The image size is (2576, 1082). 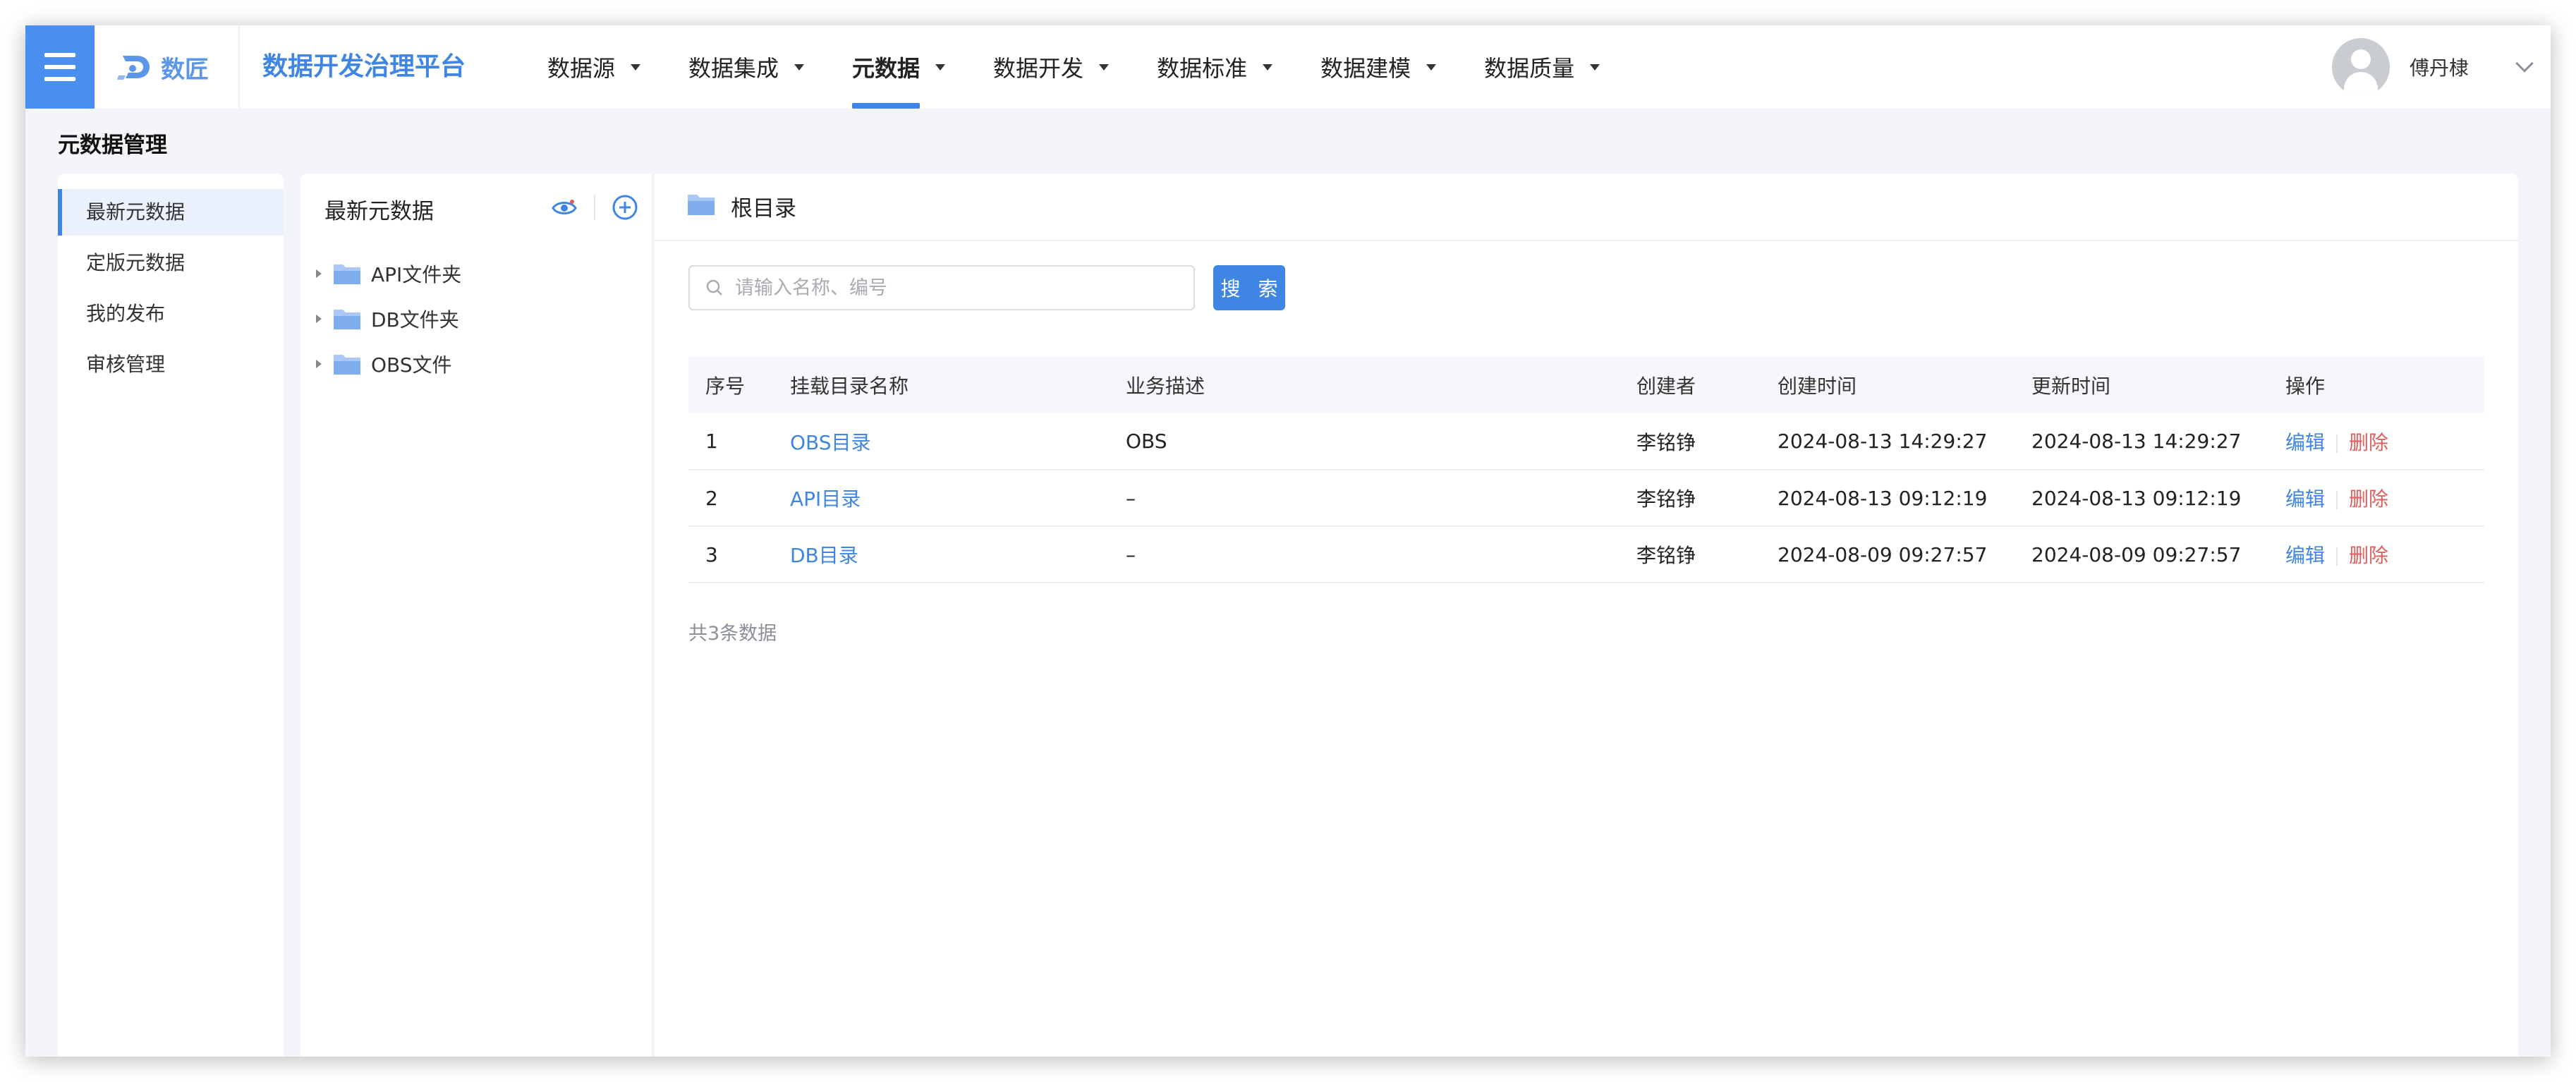 I want to click on nav-item-label: 数据标准, so click(x=1202, y=68).